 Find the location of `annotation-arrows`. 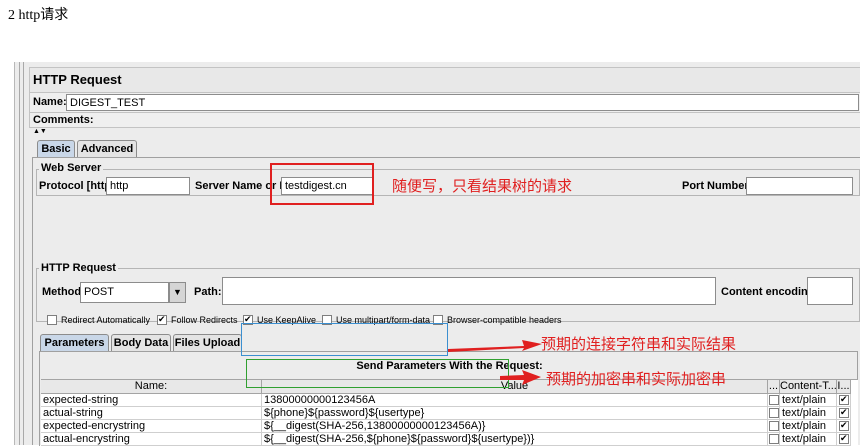

annotation-arrows is located at coordinates (495, 362).